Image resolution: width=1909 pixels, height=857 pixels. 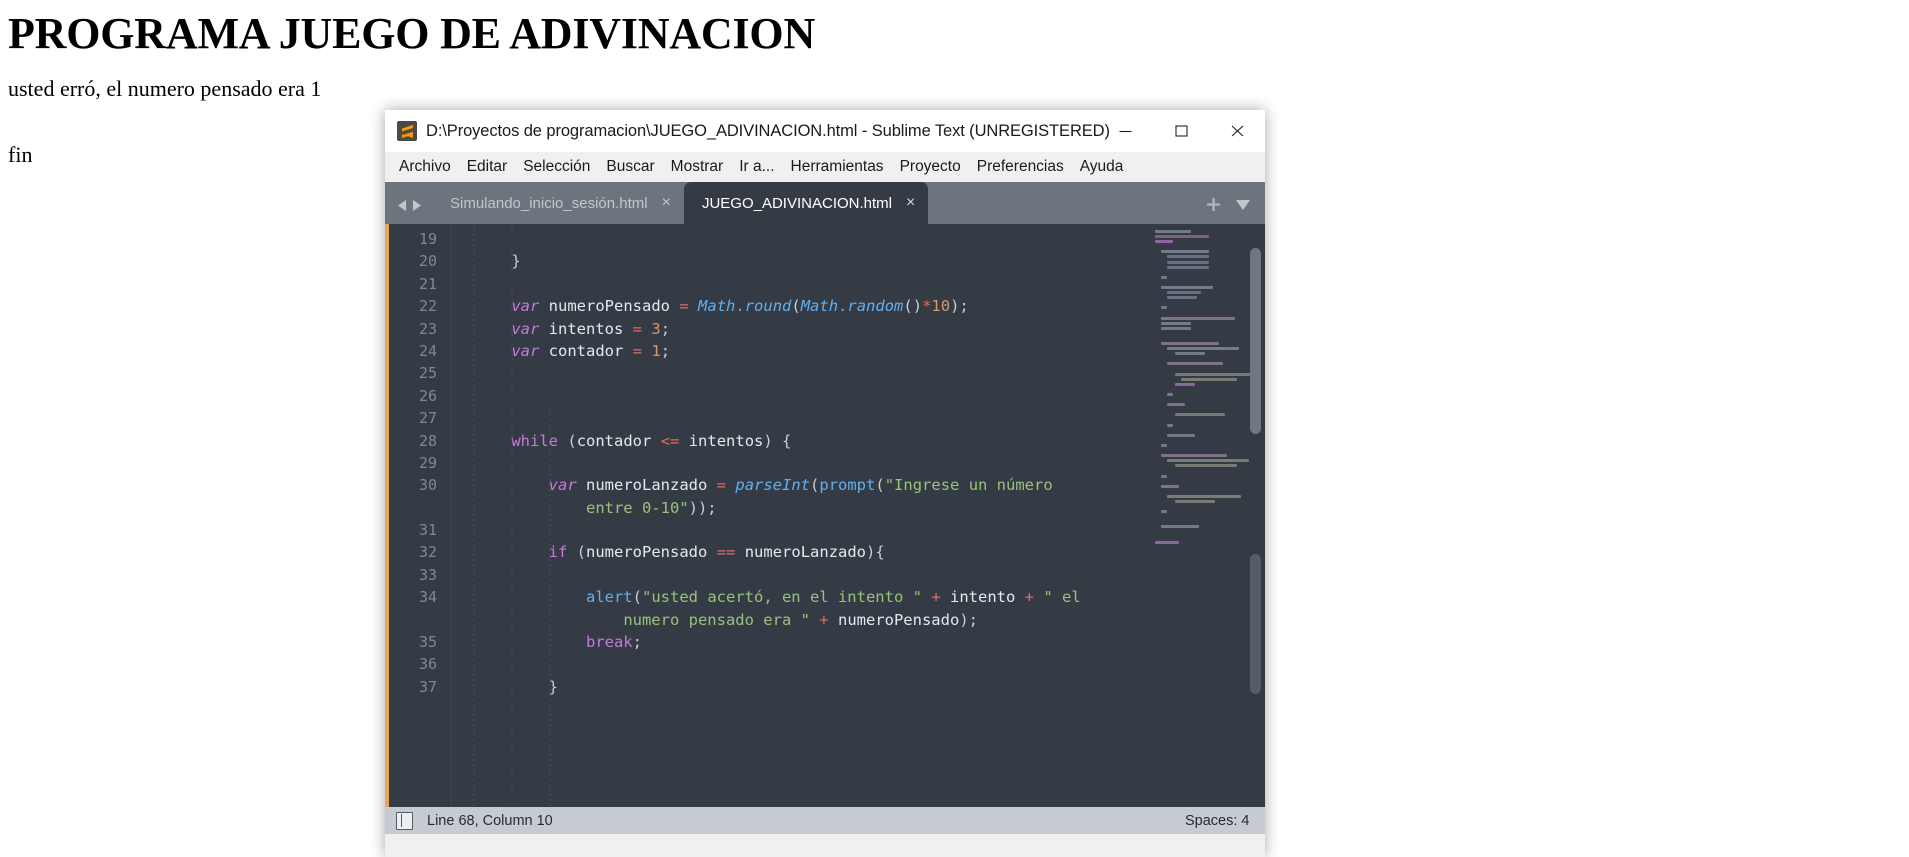 What do you see at coordinates (549, 203) in the screenshot?
I see `tab-label: Simulando_inicio_sesión.html` at bounding box center [549, 203].